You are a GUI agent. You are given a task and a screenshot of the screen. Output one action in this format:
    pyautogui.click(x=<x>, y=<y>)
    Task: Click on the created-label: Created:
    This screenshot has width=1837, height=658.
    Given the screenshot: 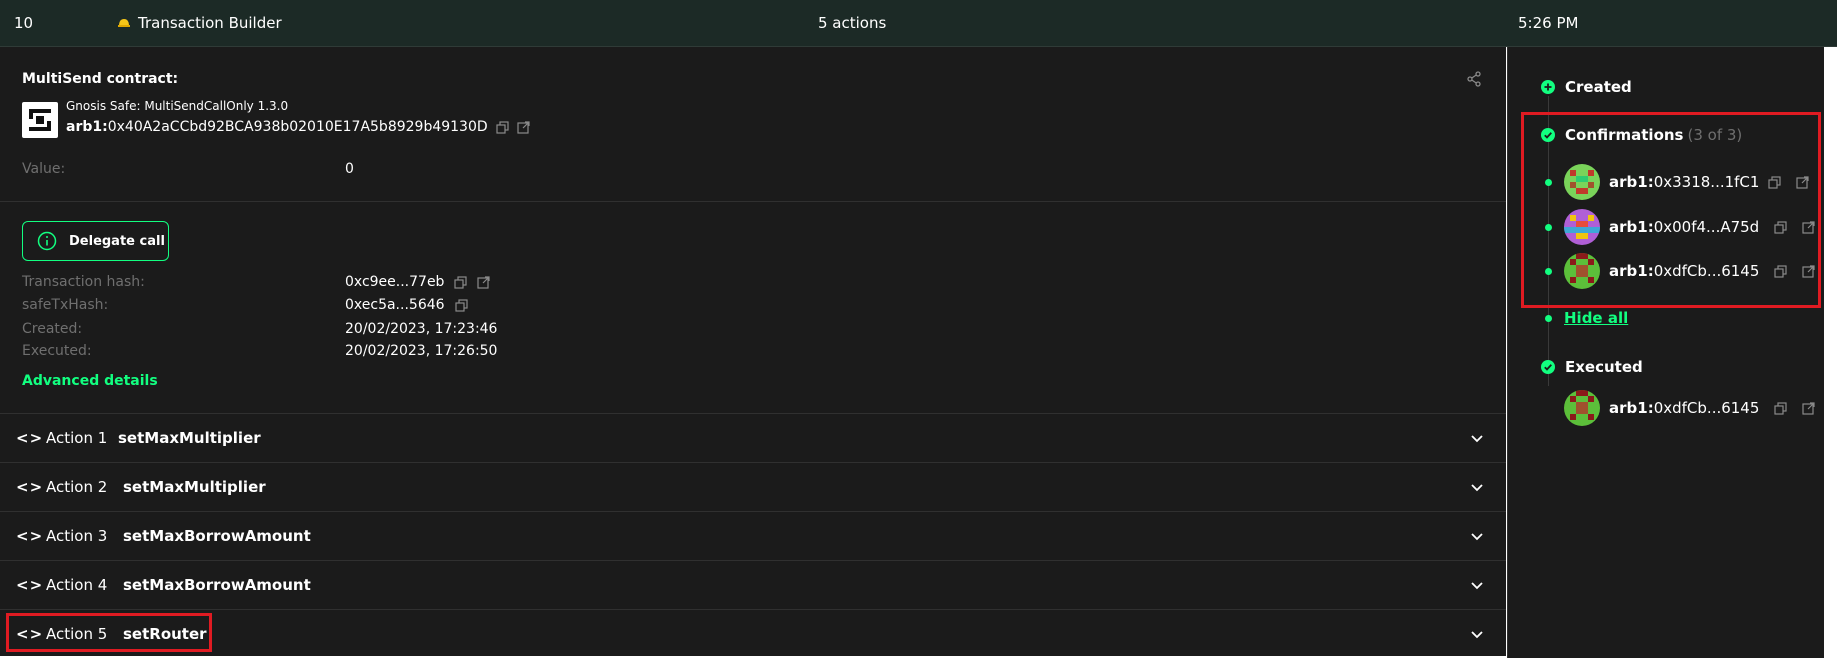 What is the action you would take?
    pyautogui.click(x=52, y=329)
    